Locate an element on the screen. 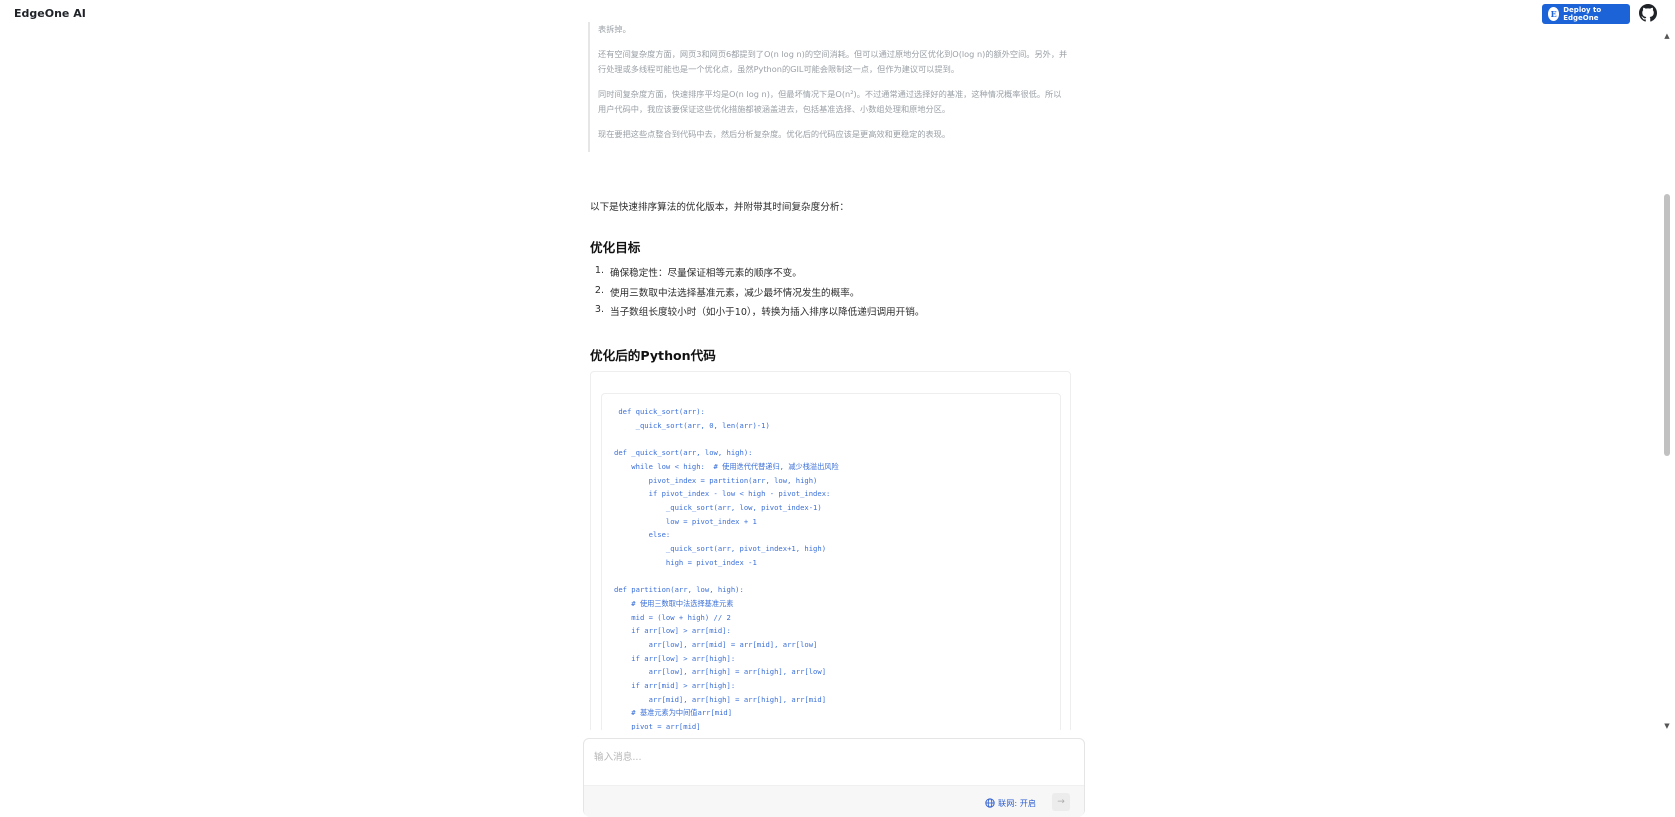 This screenshot has width=1675, height=817. github-icon is located at coordinates (1648, 13).